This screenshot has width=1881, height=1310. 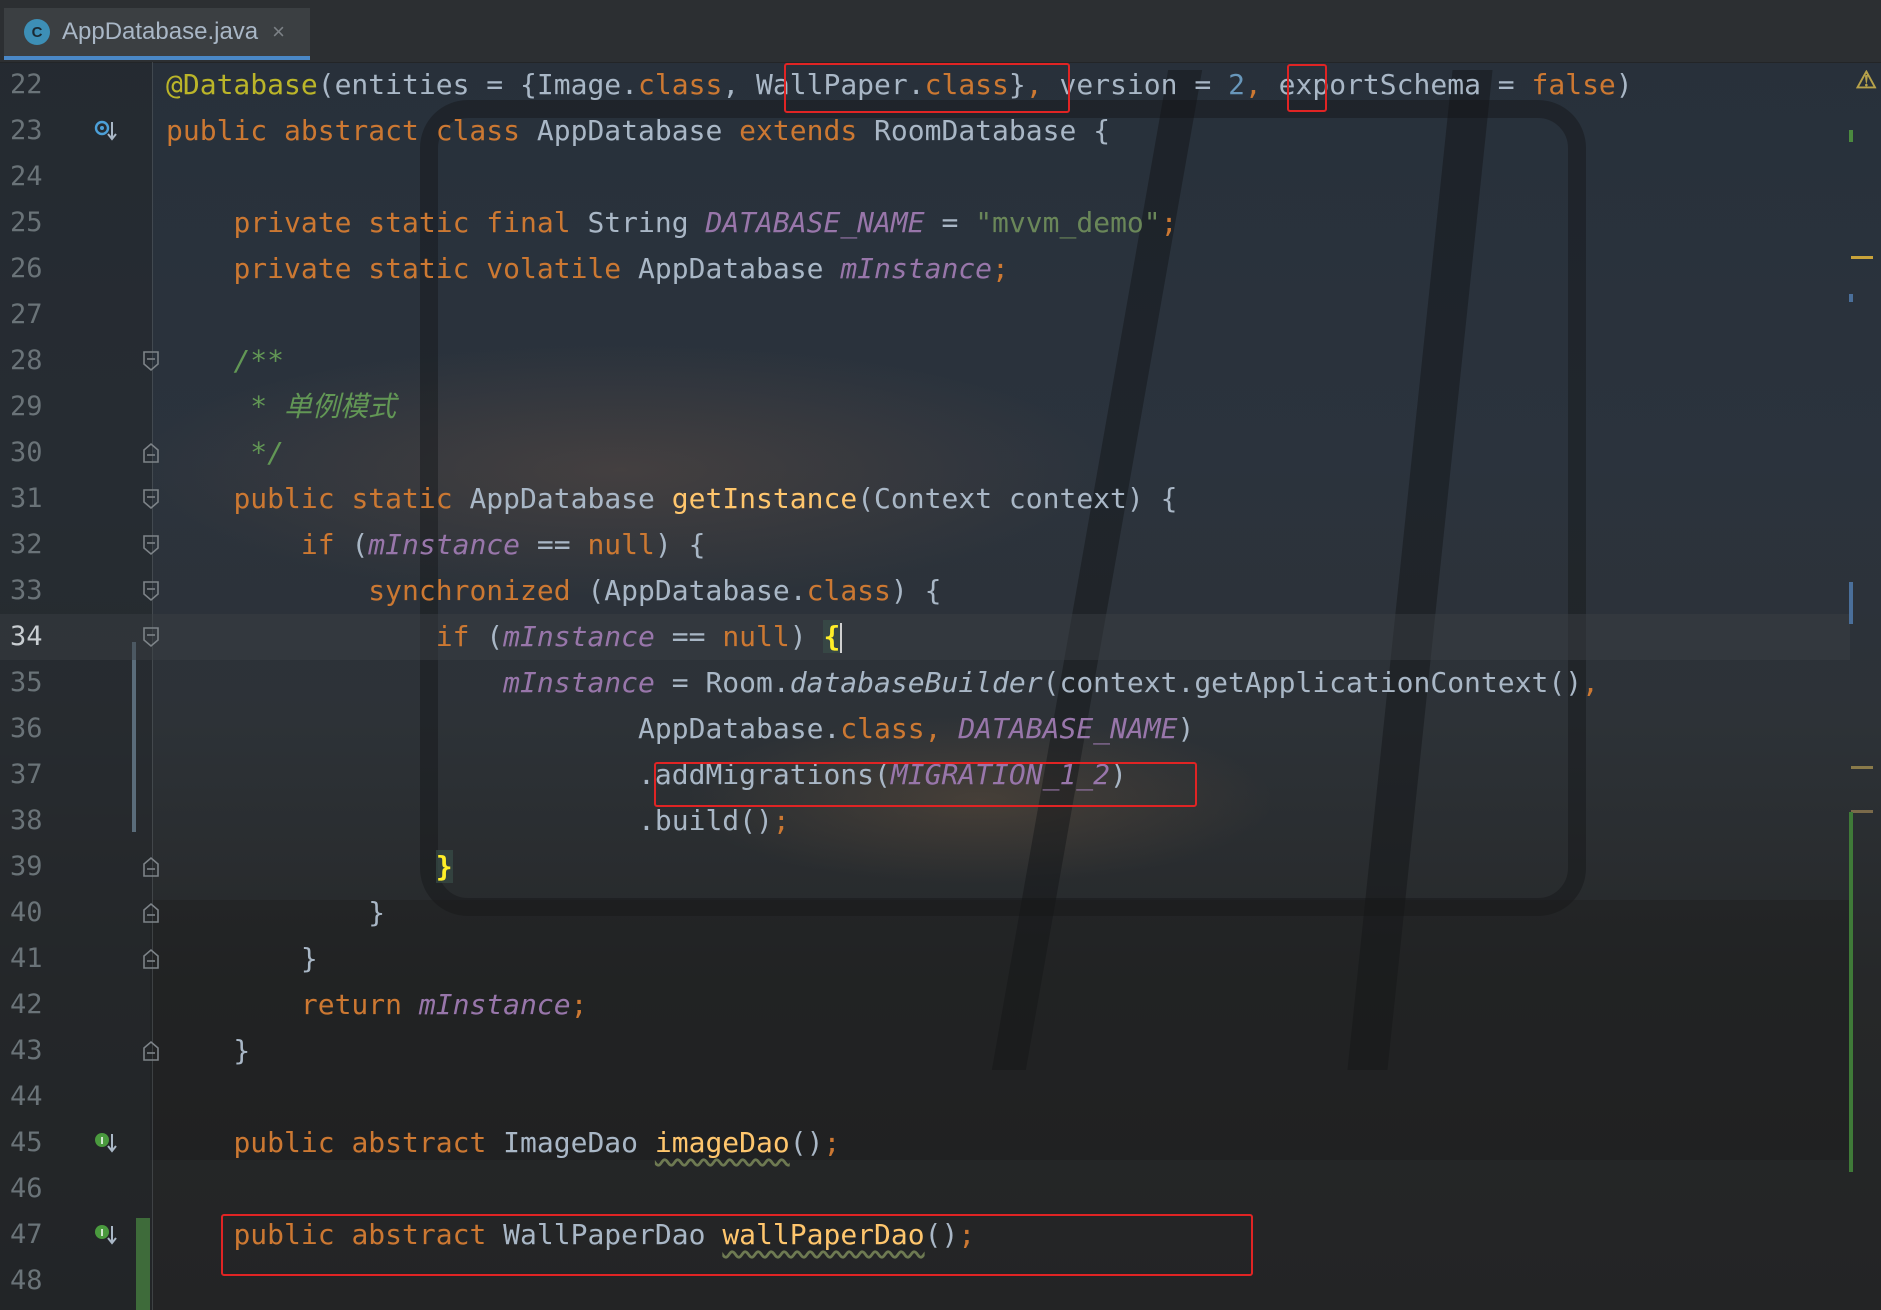 What do you see at coordinates (925, 867) in the screenshot?
I see `code-line: 39 }` at bounding box center [925, 867].